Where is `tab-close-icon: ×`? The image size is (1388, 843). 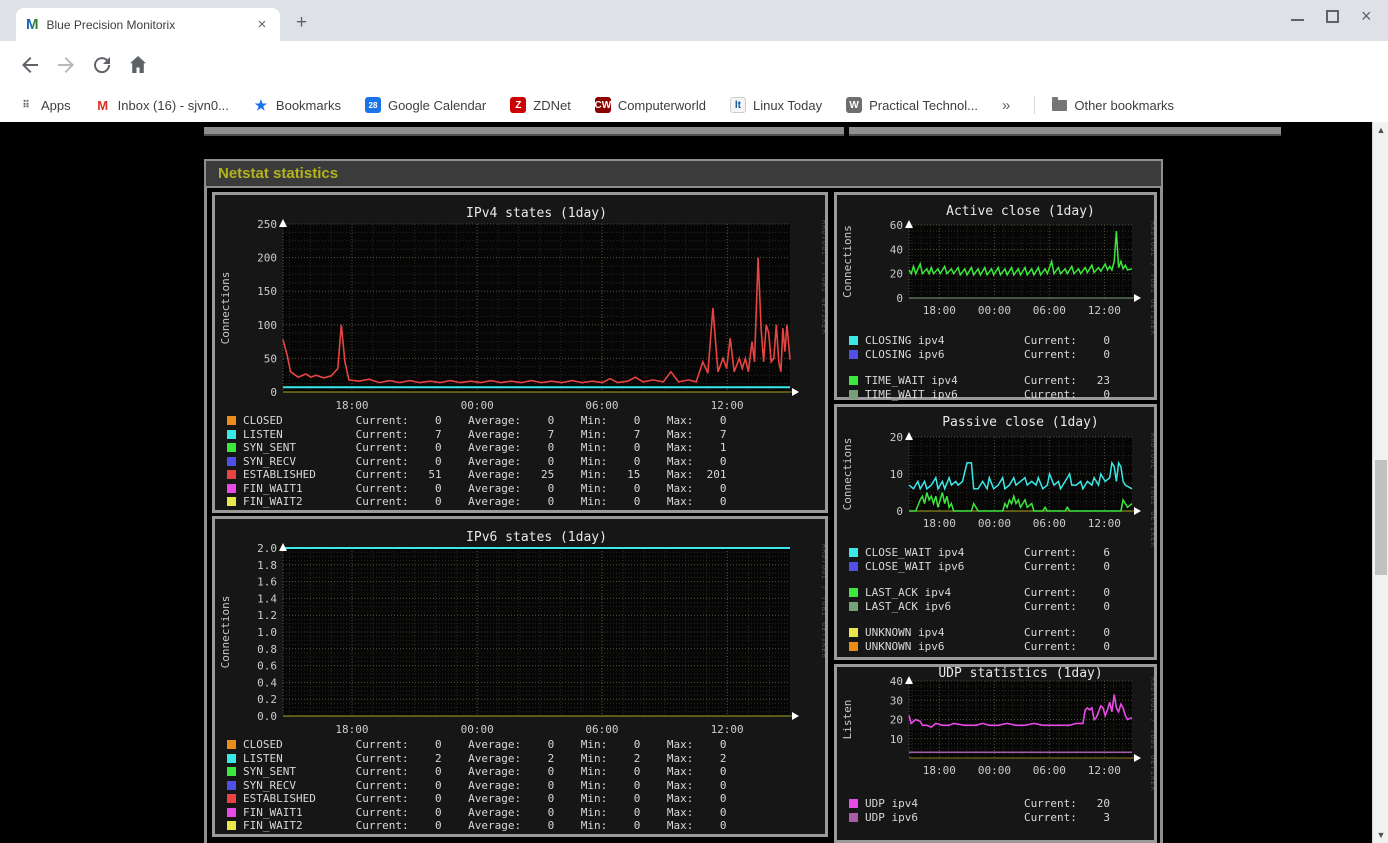
tab-close-icon: × is located at coordinates (262, 24).